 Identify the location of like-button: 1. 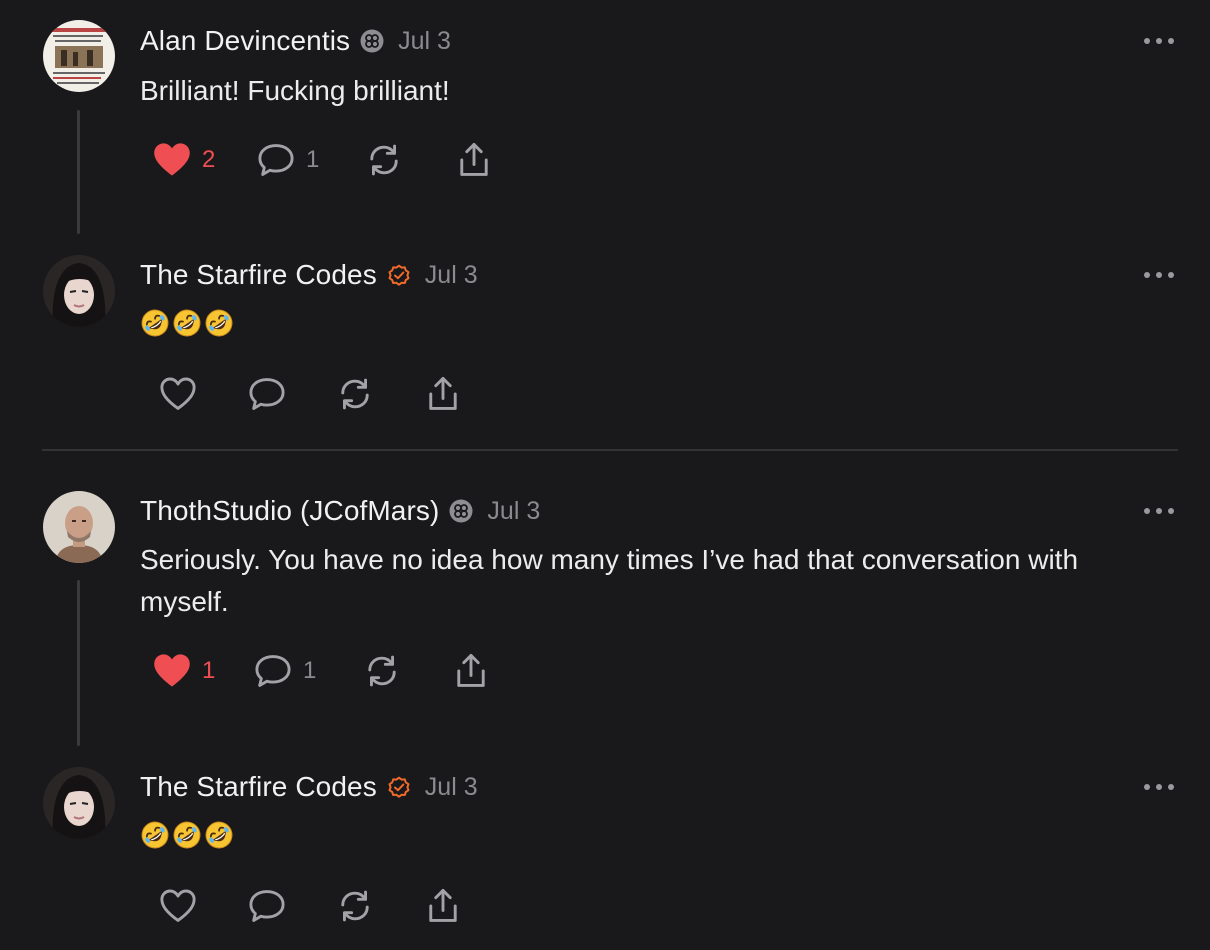
(183, 671).